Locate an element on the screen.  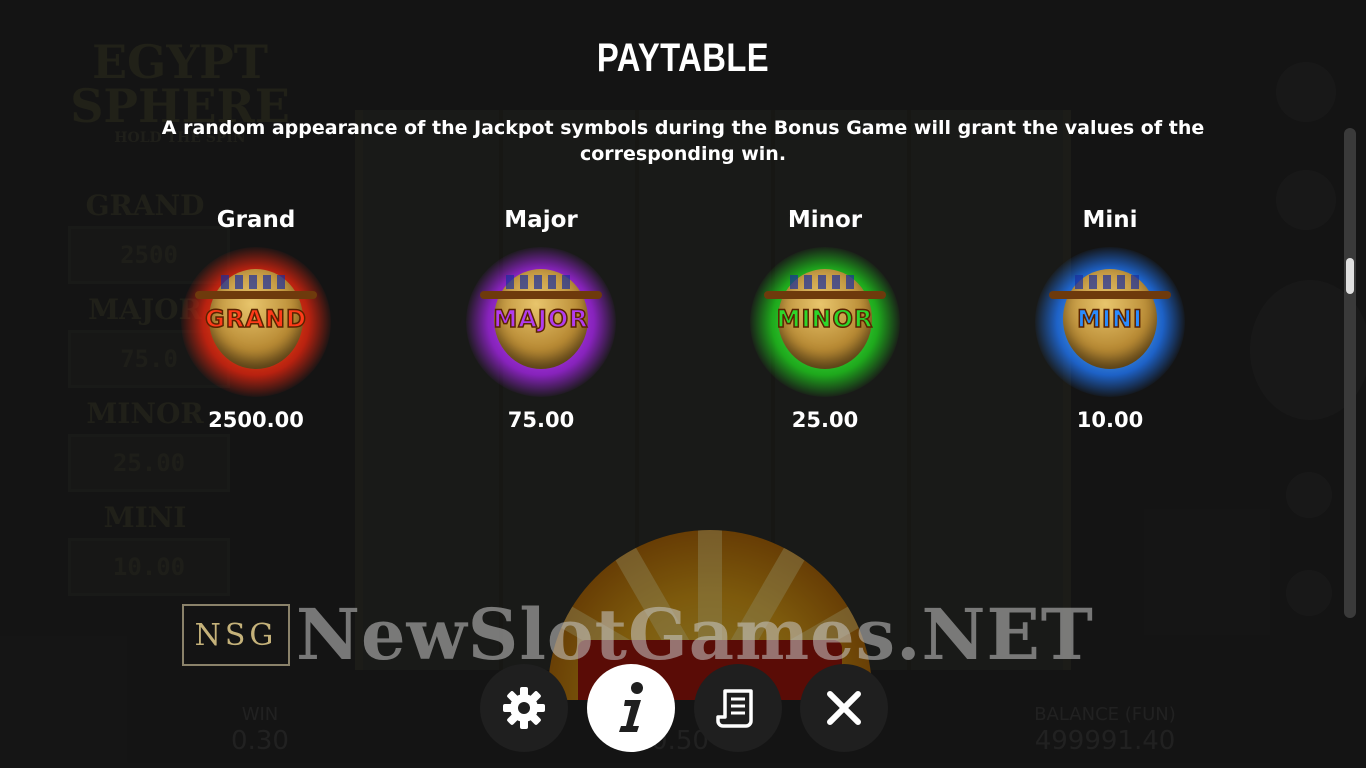
scroll-icon is located at coordinates (738, 708).